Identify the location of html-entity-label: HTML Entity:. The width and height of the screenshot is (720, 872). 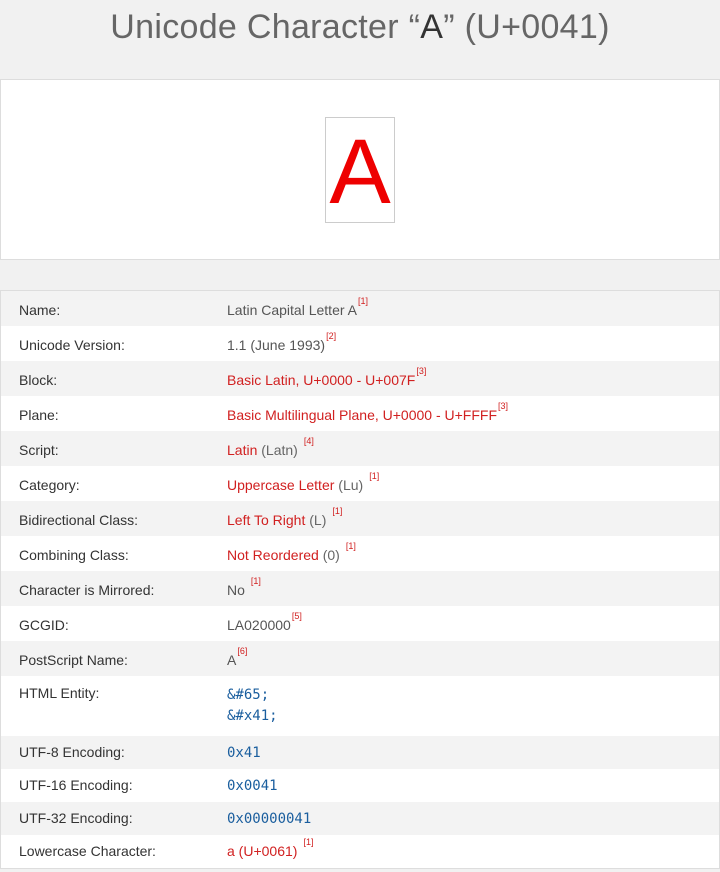
(59, 693).